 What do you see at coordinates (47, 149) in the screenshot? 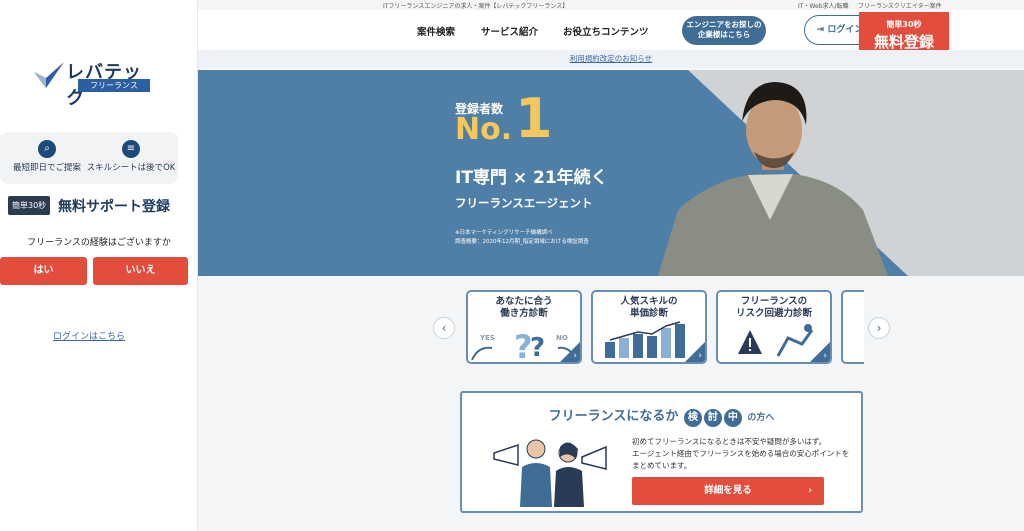
I see `search-icon: ⌕` at bounding box center [47, 149].